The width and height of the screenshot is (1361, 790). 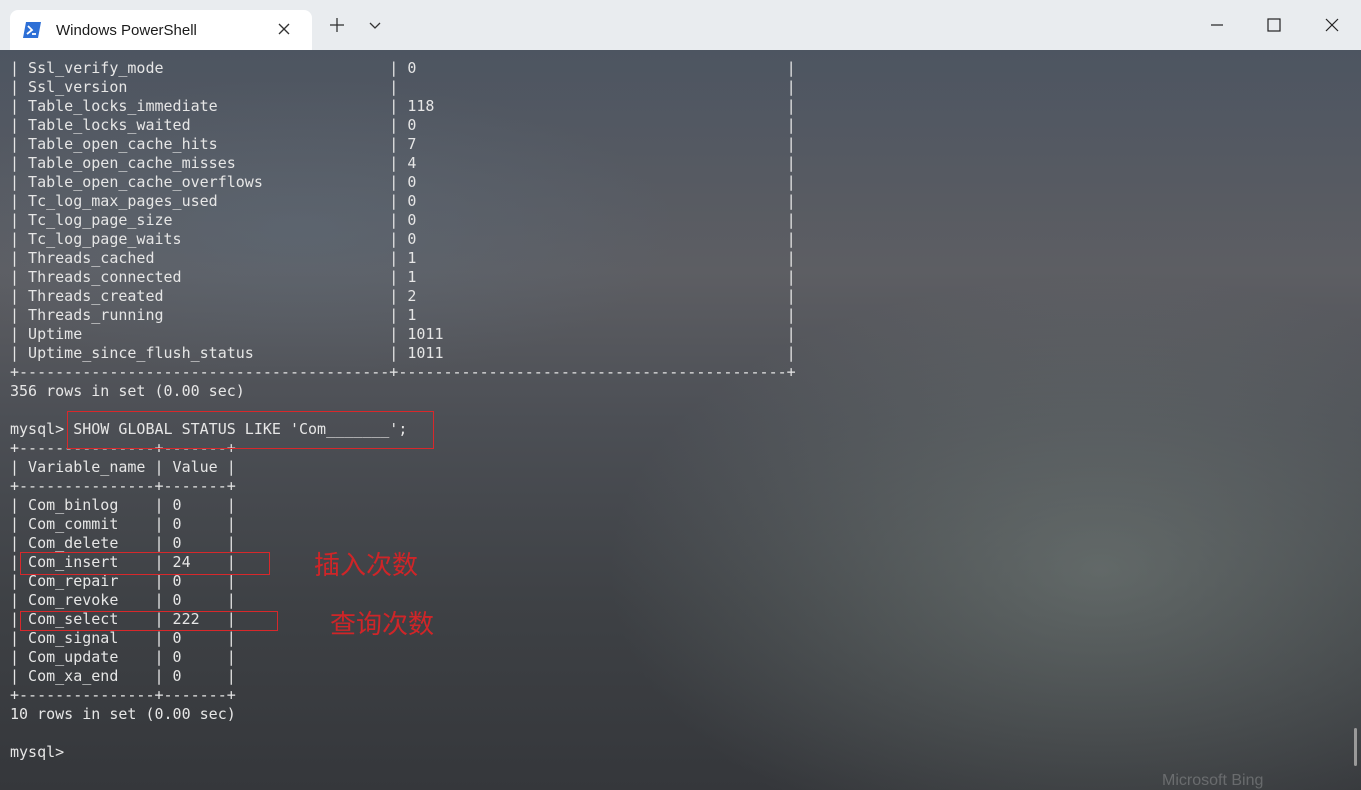 What do you see at coordinates (403, 106) in the screenshot?
I see `terminal-line: | Table_locks_immediate | 118 |` at bounding box center [403, 106].